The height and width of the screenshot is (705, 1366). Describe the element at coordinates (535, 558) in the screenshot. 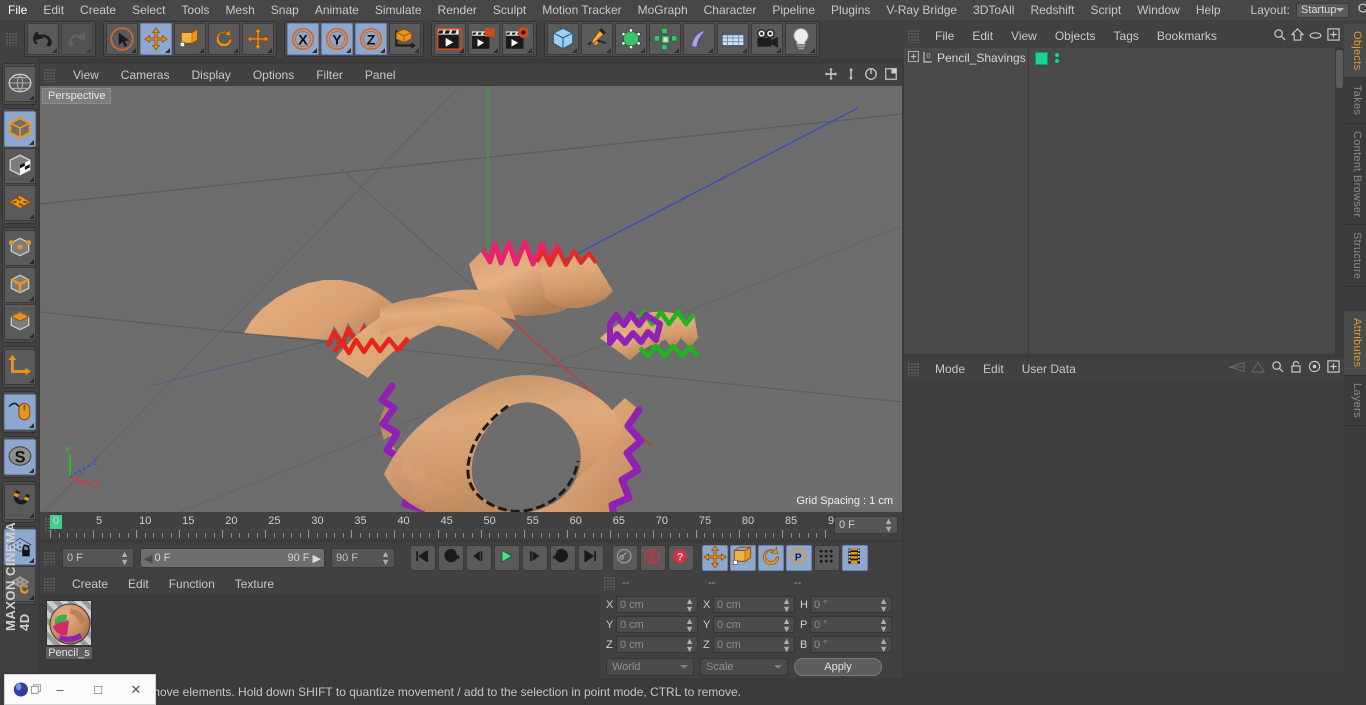

I see `frame-forward-button` at that location.